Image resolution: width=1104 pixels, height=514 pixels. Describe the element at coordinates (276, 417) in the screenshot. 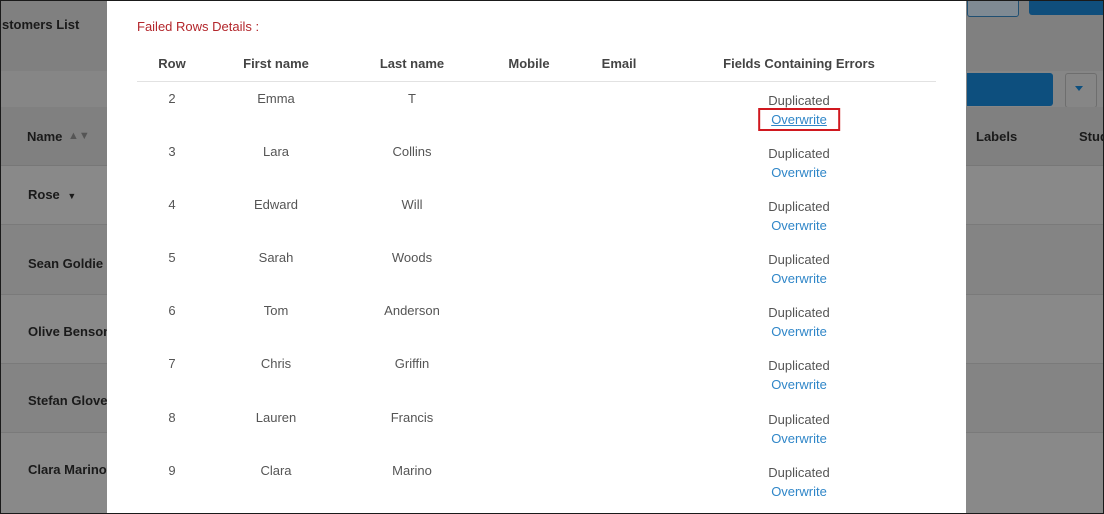

I see `first-name: Lauren` at that location.